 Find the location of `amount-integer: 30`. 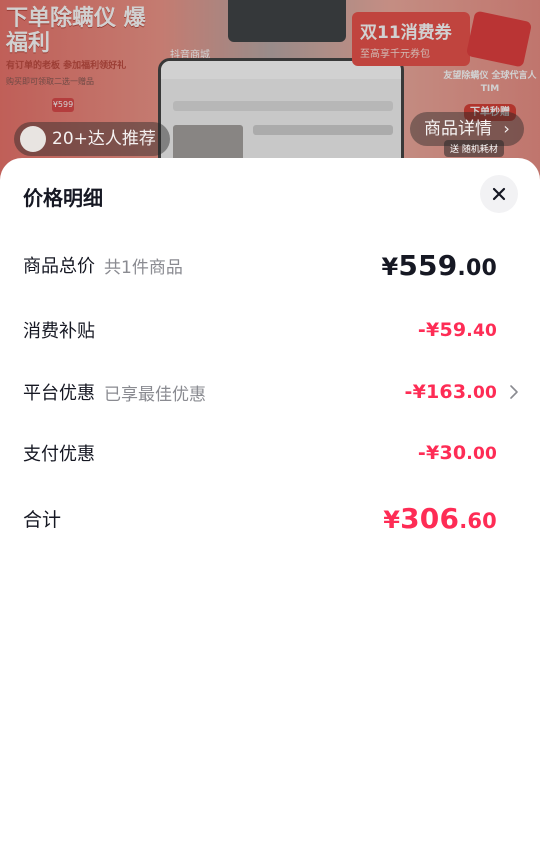

amount-integer: 30 is located at coordinates (453, 453).